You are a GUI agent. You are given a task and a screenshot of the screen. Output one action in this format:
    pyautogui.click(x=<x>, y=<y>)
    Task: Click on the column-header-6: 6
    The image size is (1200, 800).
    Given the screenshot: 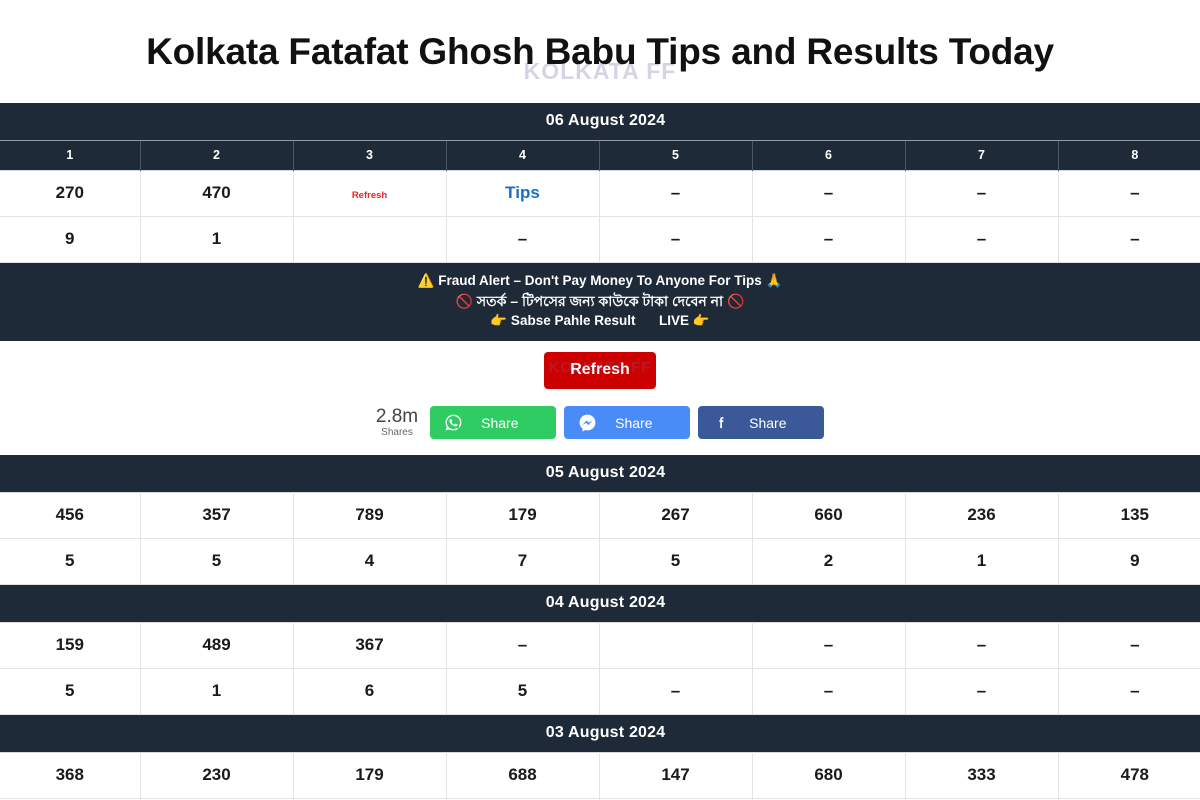 What is the action you would take?
    pyautogui.click(x=828, y=155)
    